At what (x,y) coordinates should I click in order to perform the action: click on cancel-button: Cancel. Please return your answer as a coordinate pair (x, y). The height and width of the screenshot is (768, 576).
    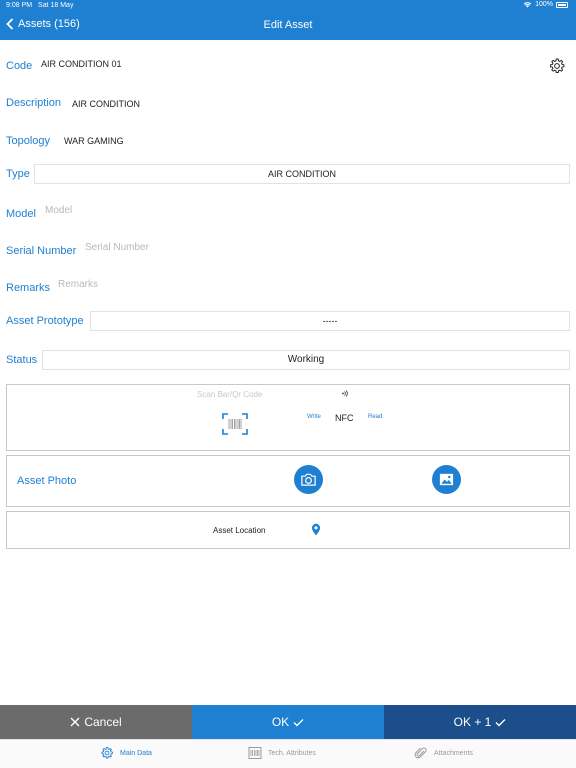
    Looking at the image, I should click on (96, 722).